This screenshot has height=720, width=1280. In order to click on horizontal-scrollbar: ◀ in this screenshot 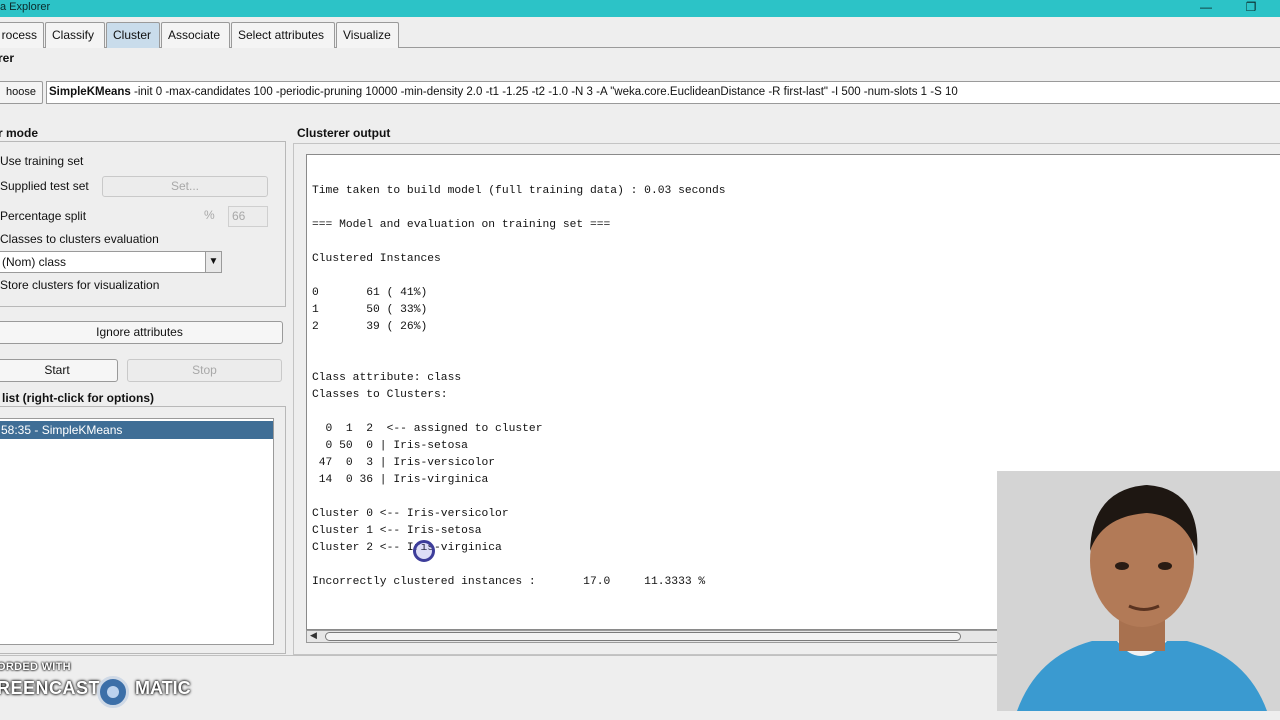, I will do `click(656, 636)`.